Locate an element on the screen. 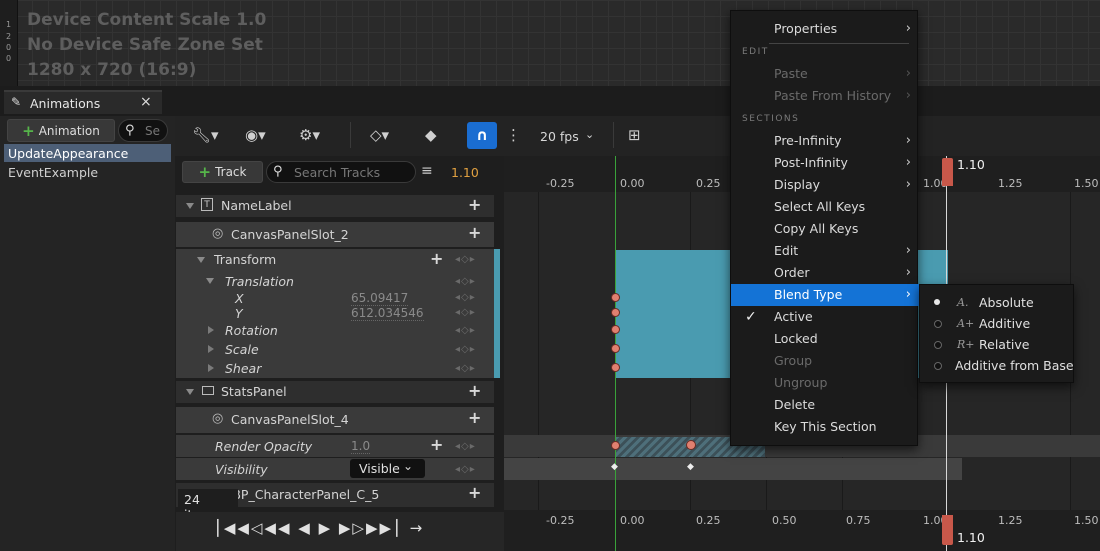 The height and width of the screenshot is (551, 1100). menu-item-delete: Delete is located at coordinates (825, 405).